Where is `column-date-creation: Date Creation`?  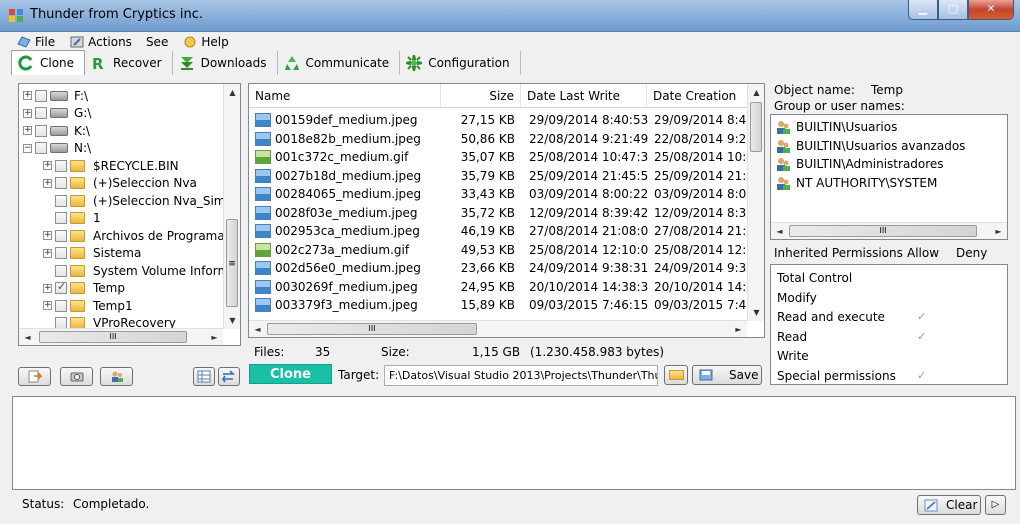 column-date-creation: Date Creation is located at coordinates (698, 96).